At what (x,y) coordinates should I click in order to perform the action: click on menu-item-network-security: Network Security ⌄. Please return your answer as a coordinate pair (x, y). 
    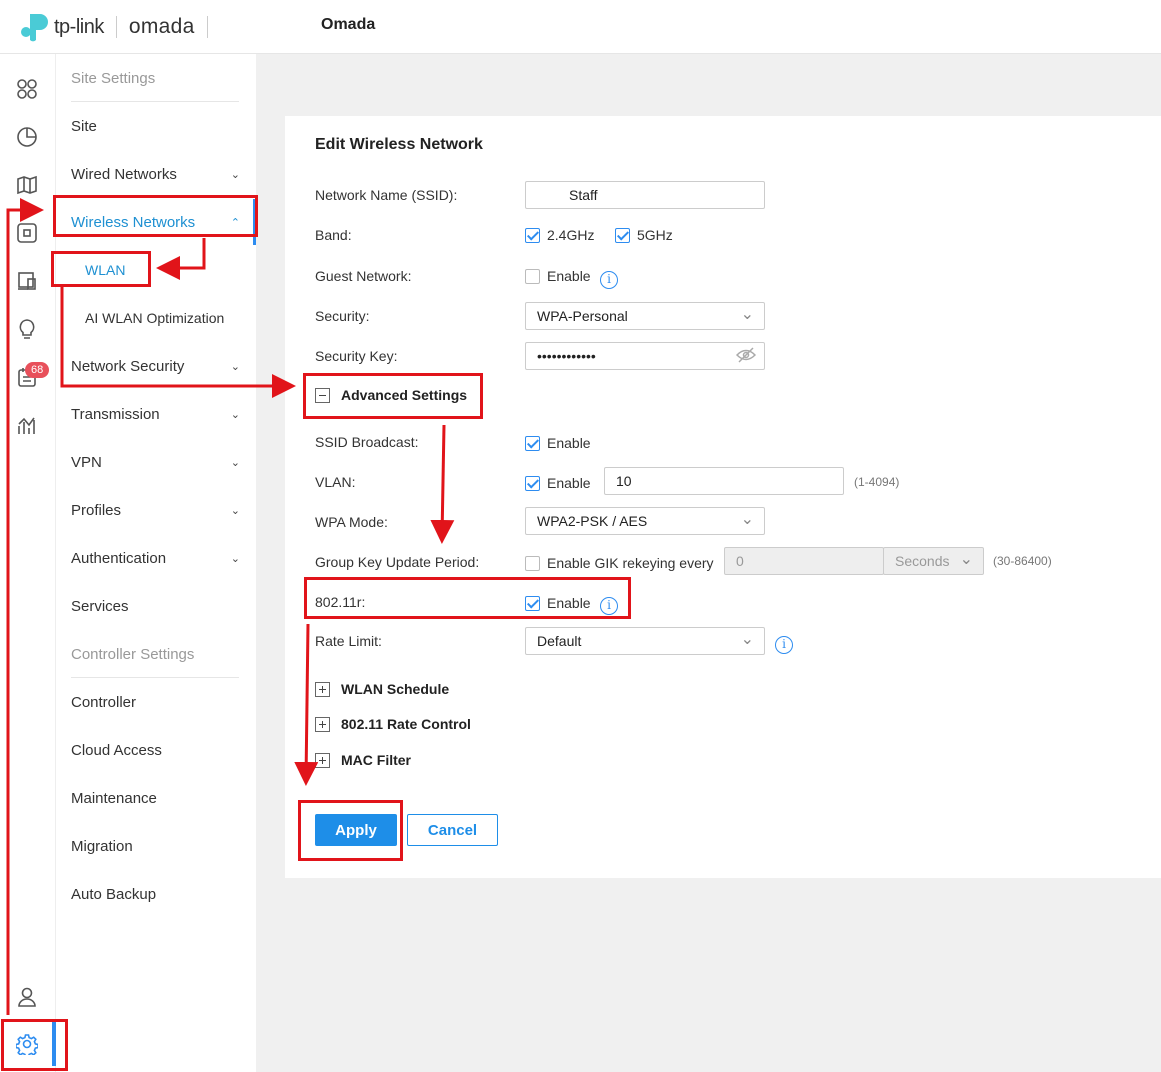
    Looking at the image, I should click on (155, 366).